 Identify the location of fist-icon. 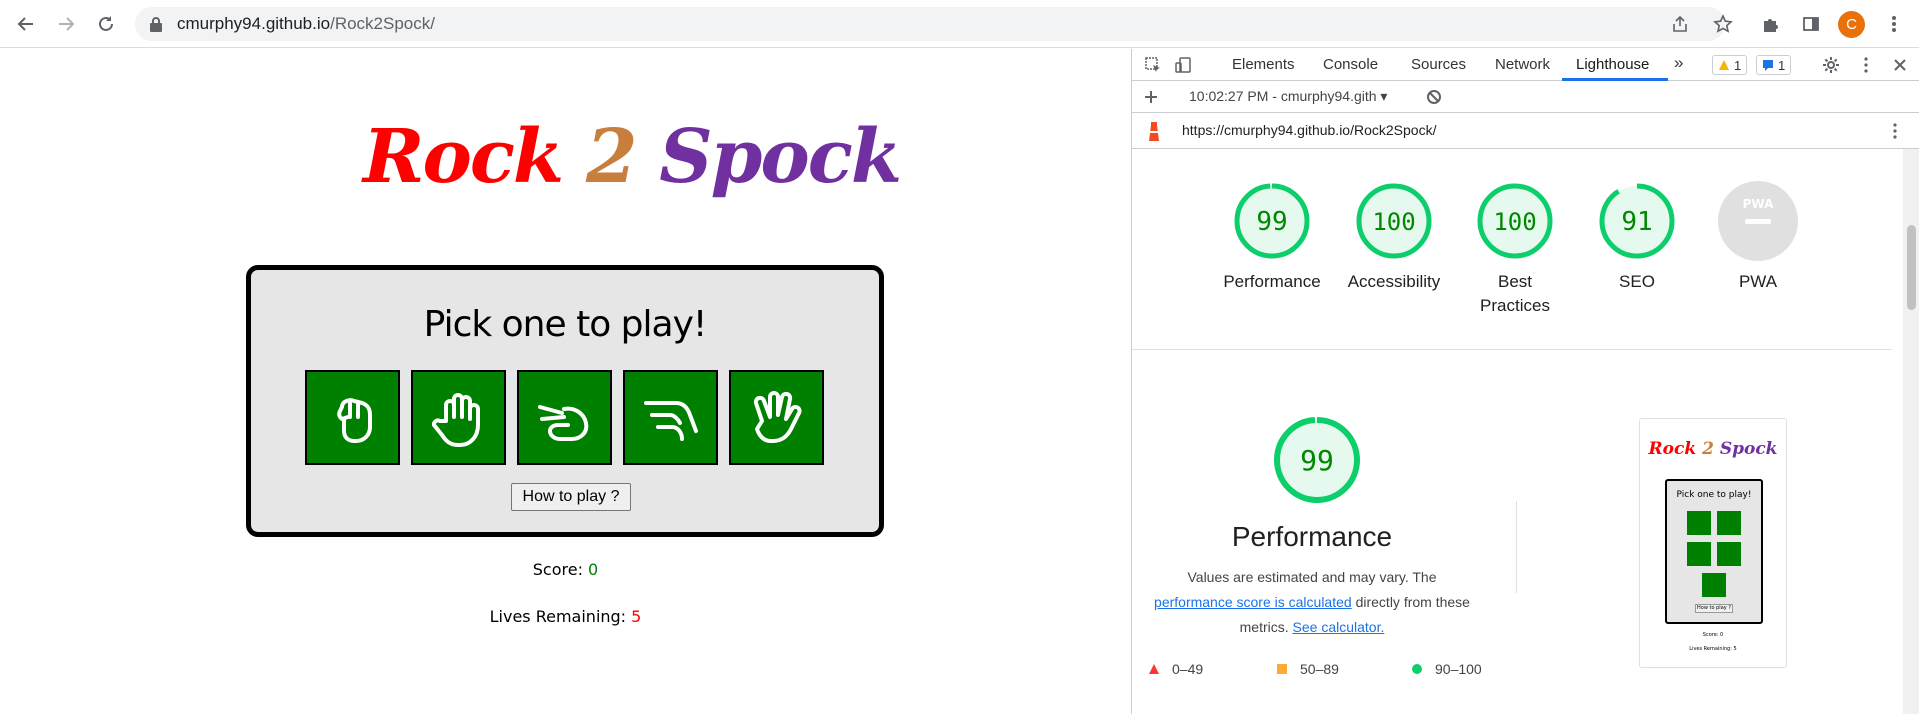
(354, 420).